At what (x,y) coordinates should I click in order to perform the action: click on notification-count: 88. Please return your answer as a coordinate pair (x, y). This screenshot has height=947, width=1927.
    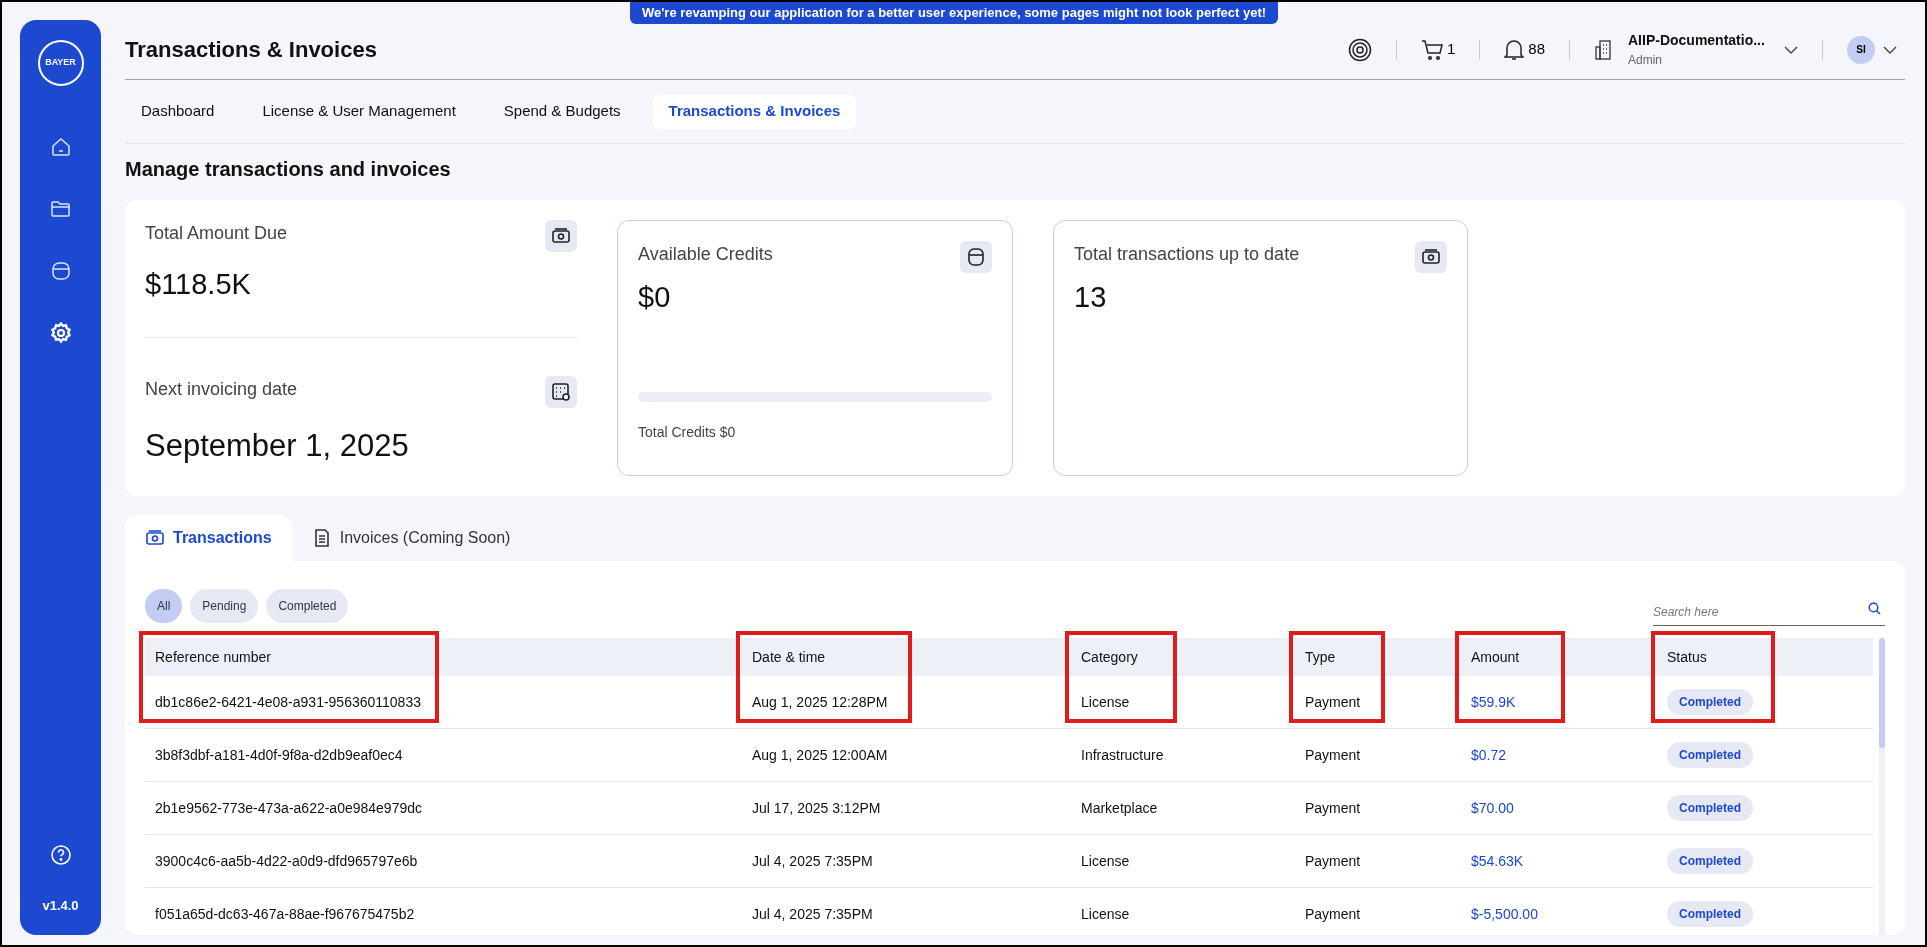
    Looking at the image, I should click on (1536, 49).